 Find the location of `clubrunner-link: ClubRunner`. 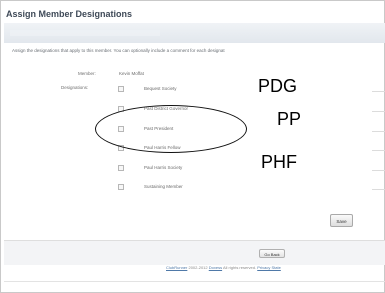

clubrunner-link: ClubRunner is located at coordinates (176, 267).